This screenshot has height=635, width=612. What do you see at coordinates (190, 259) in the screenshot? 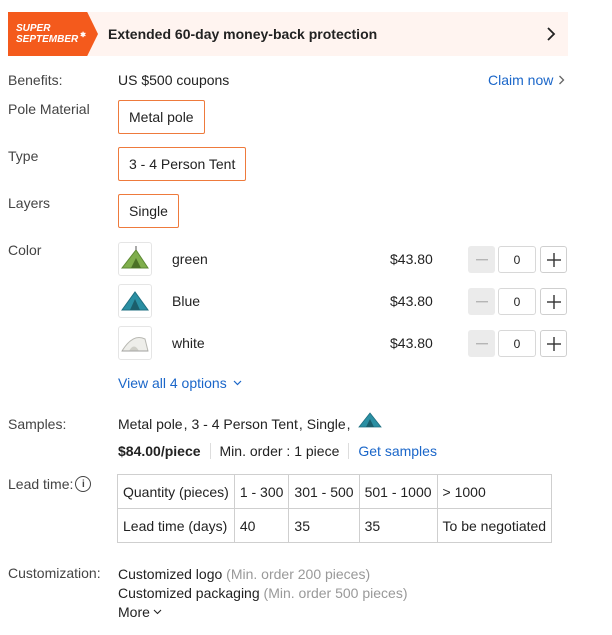
I see `color-name: green` at bounding box center [190, 259].